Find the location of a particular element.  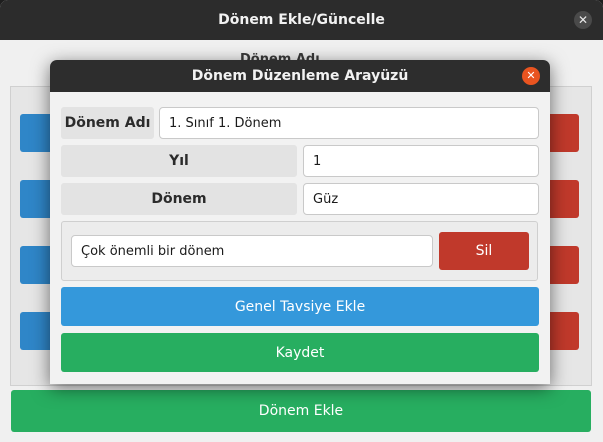

dialog-title: Dönem Düzenleme Arayüzü is located at coordinates (300, 76).